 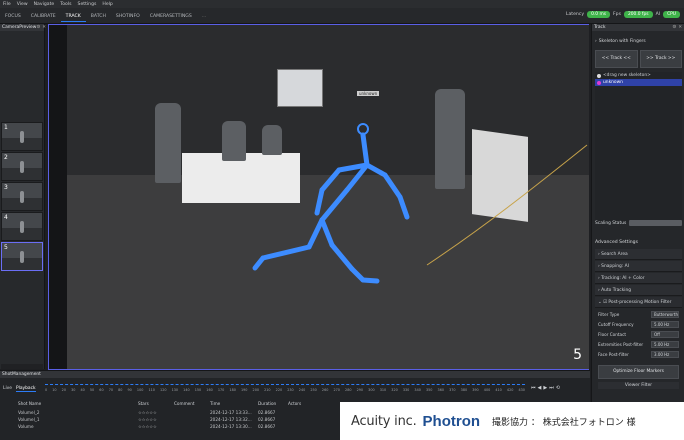 What do you see at coordinates (545, 388) in the screenshot?
I see `play-icon: ▶` at bounding box center [545, 388].